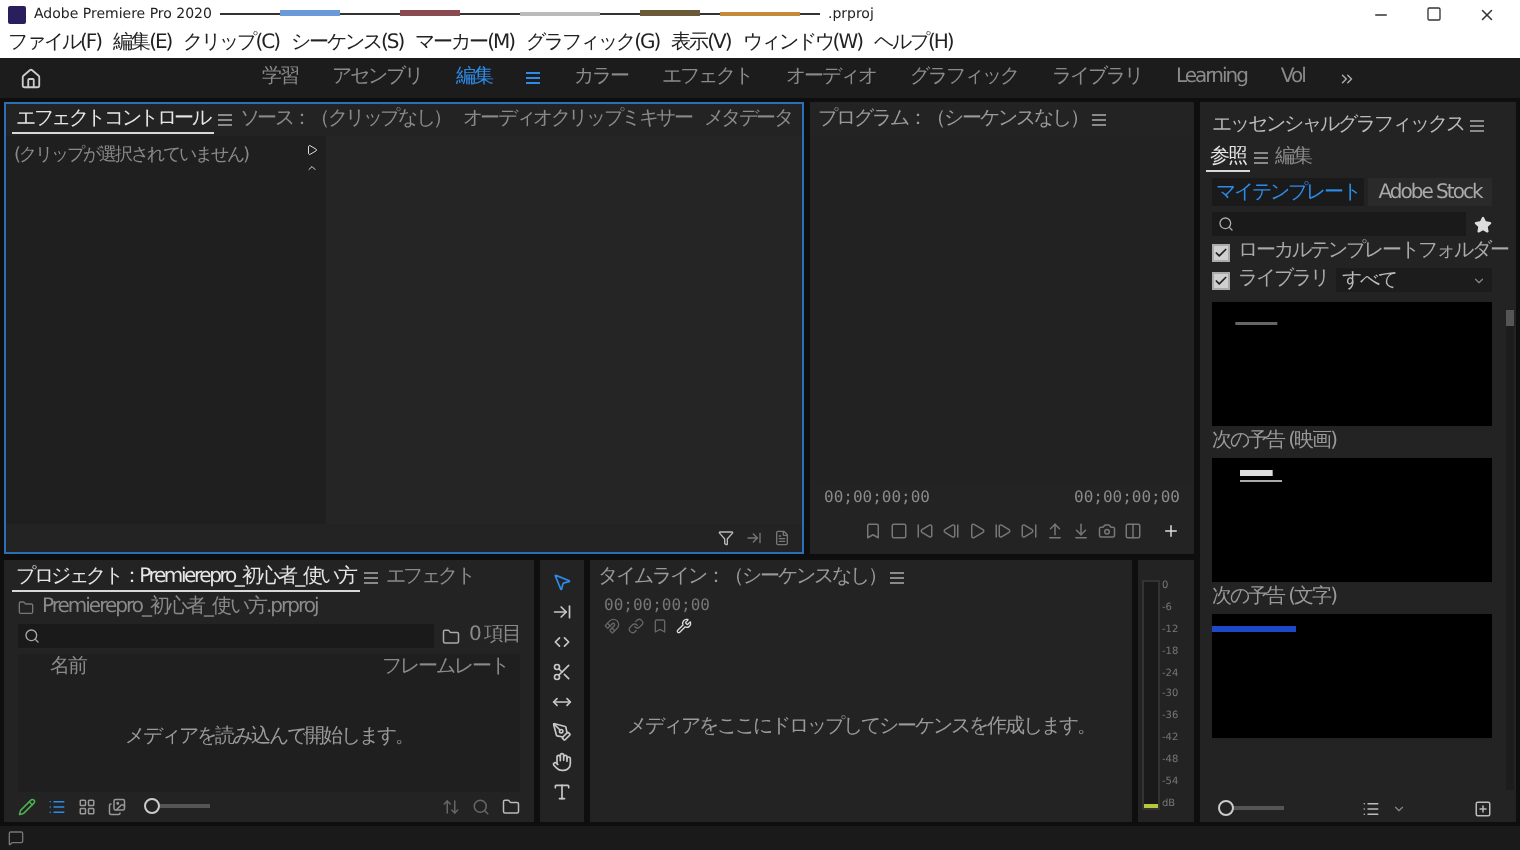 This screenshot has width=1520, height=850. I want to click on magnet-icon, so click(612, 626).